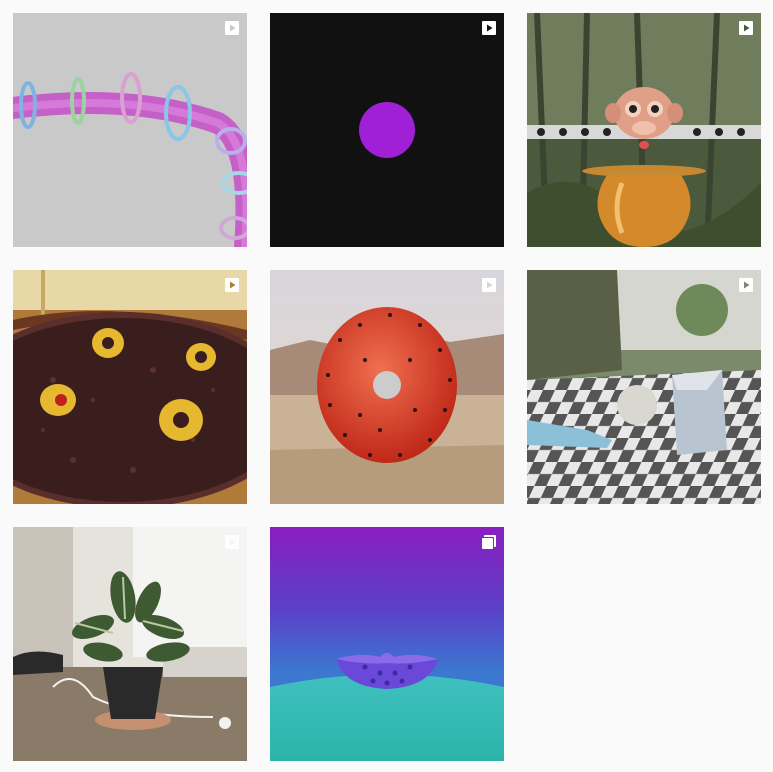 The image size is (773, 772). I want to click on post-thumbnail-purple-bowl, so click(387, 644).